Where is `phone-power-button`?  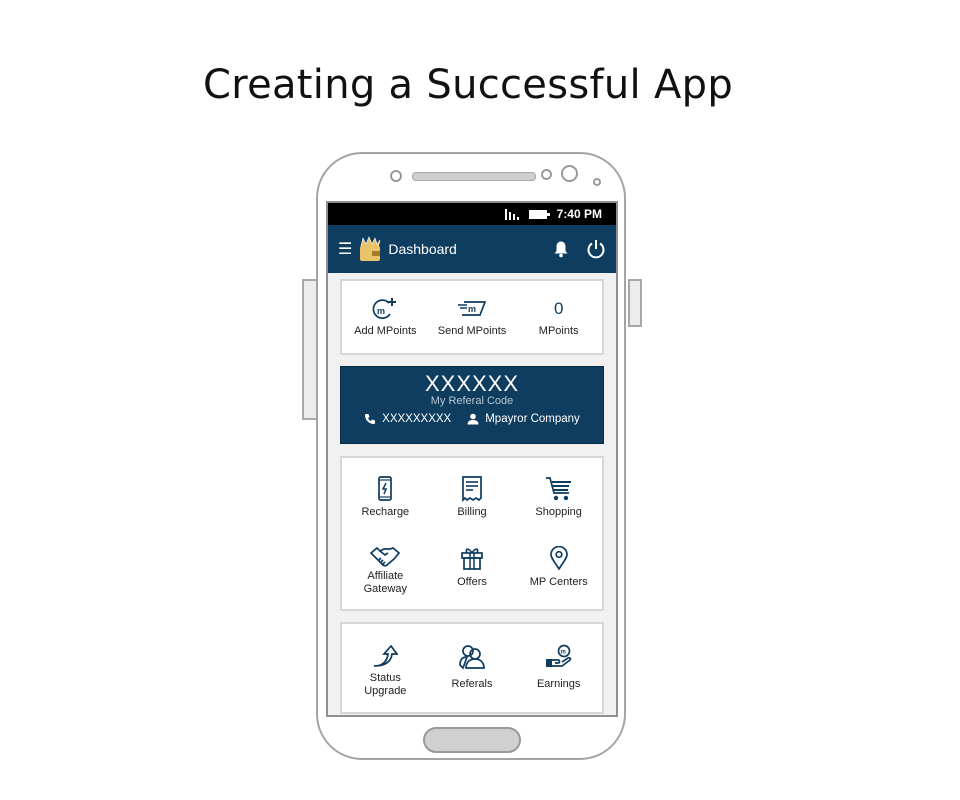
phone-power-button is located at coordinates (635, 303).